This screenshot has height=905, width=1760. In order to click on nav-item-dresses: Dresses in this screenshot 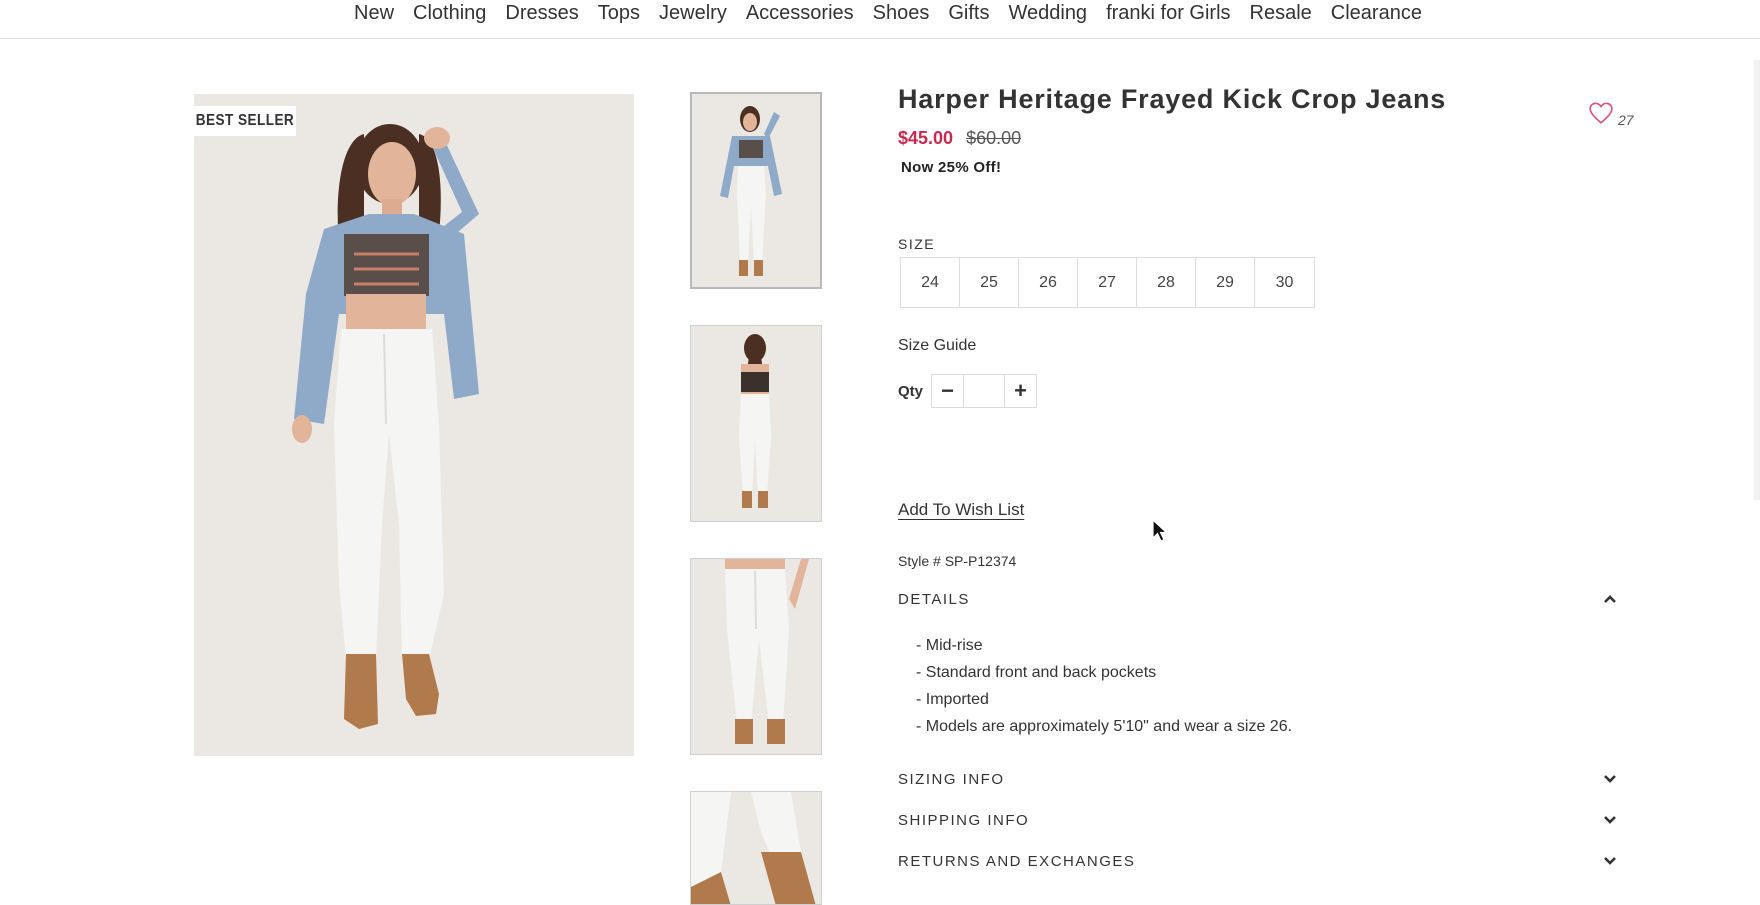, I will do `click(542, 13)`.